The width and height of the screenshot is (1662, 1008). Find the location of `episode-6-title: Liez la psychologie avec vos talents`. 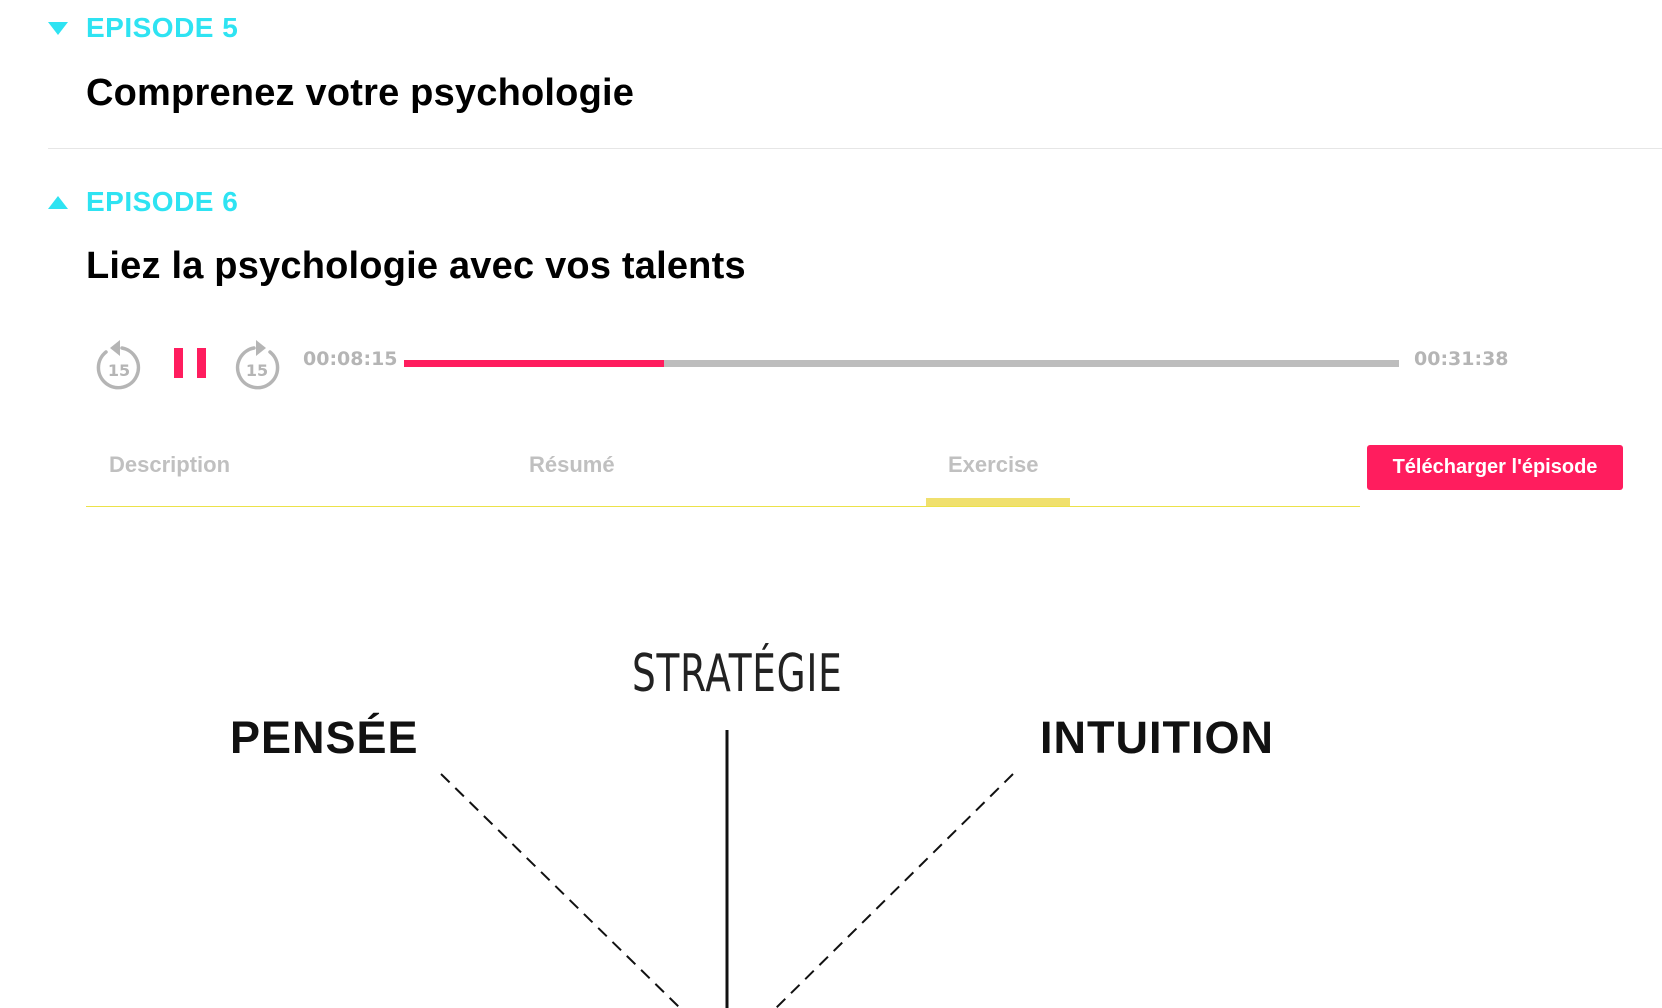

episode-6-title: Liez la psychologie avec vos talents is located at coordinates (416, 266).